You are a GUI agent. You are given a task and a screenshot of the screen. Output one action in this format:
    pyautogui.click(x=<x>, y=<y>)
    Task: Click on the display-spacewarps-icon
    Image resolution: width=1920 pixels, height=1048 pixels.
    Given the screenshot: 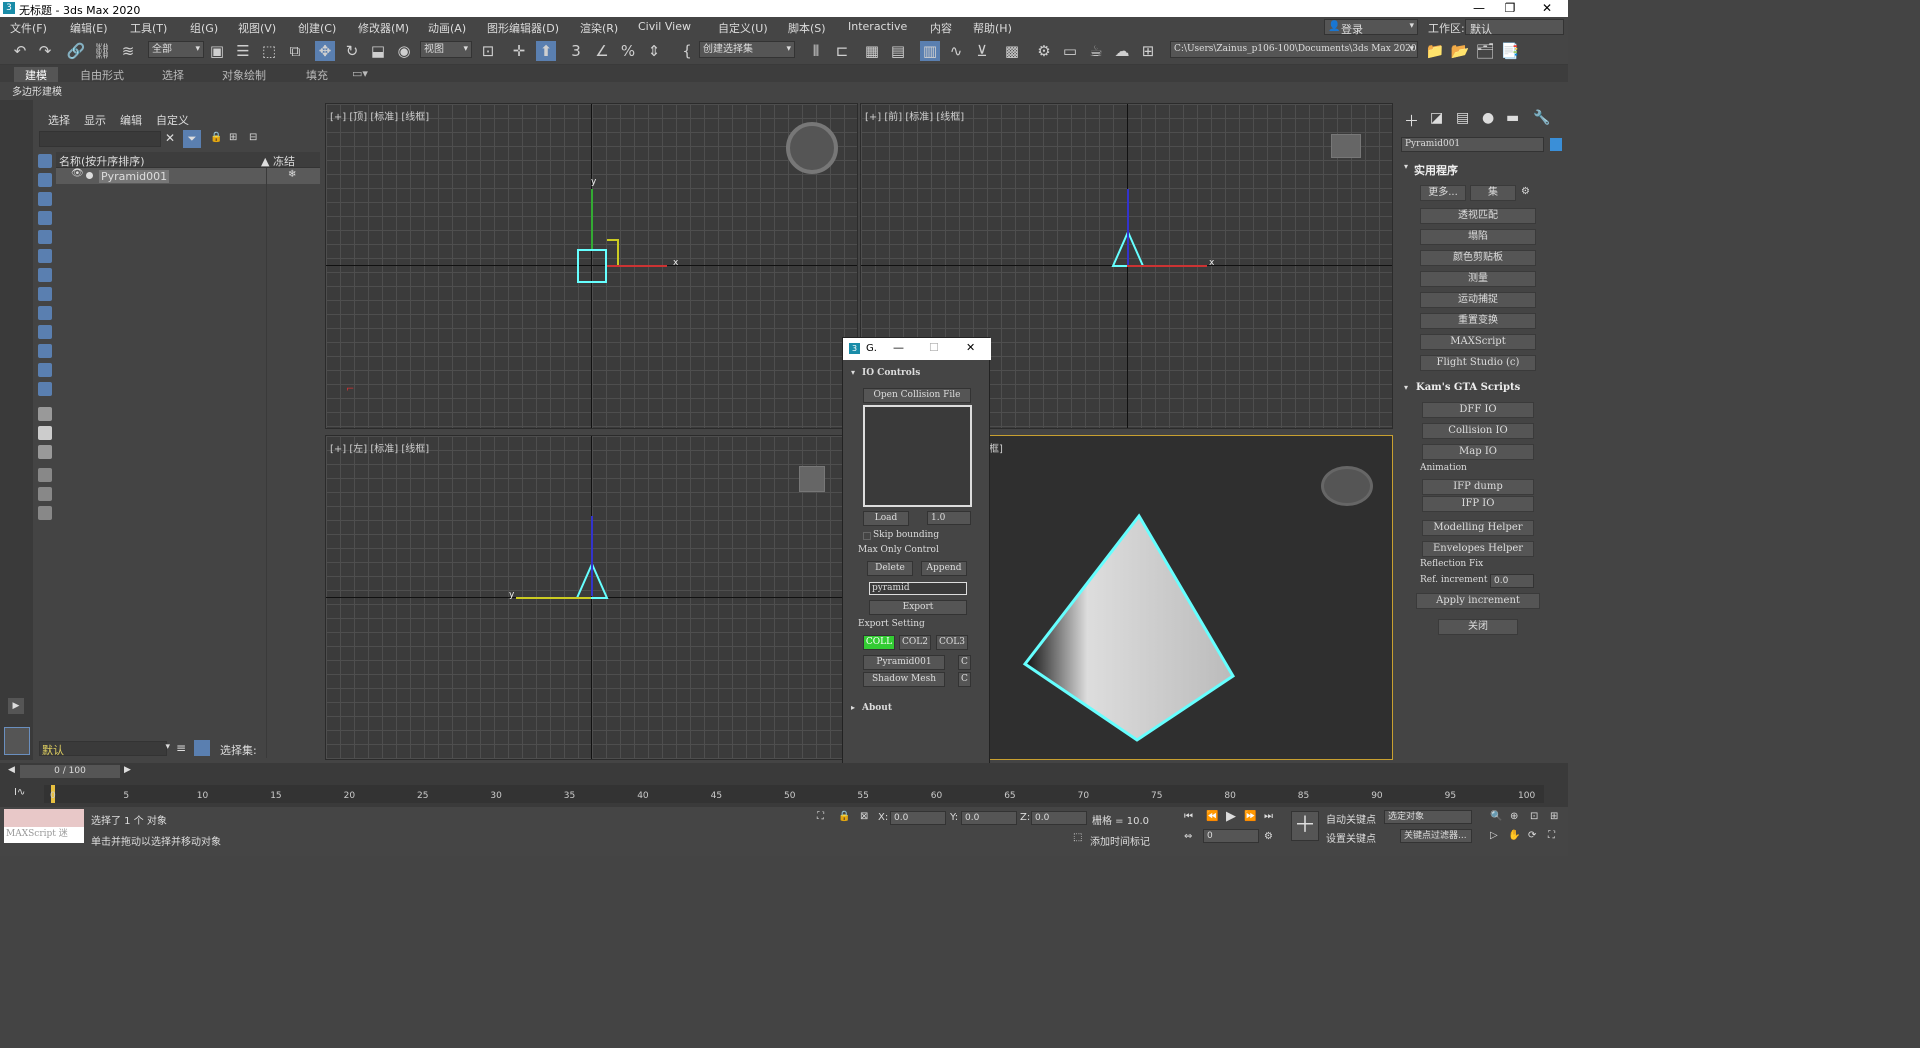 What is the action you would take?
    pyautogui.click(x=45, y=275)
    